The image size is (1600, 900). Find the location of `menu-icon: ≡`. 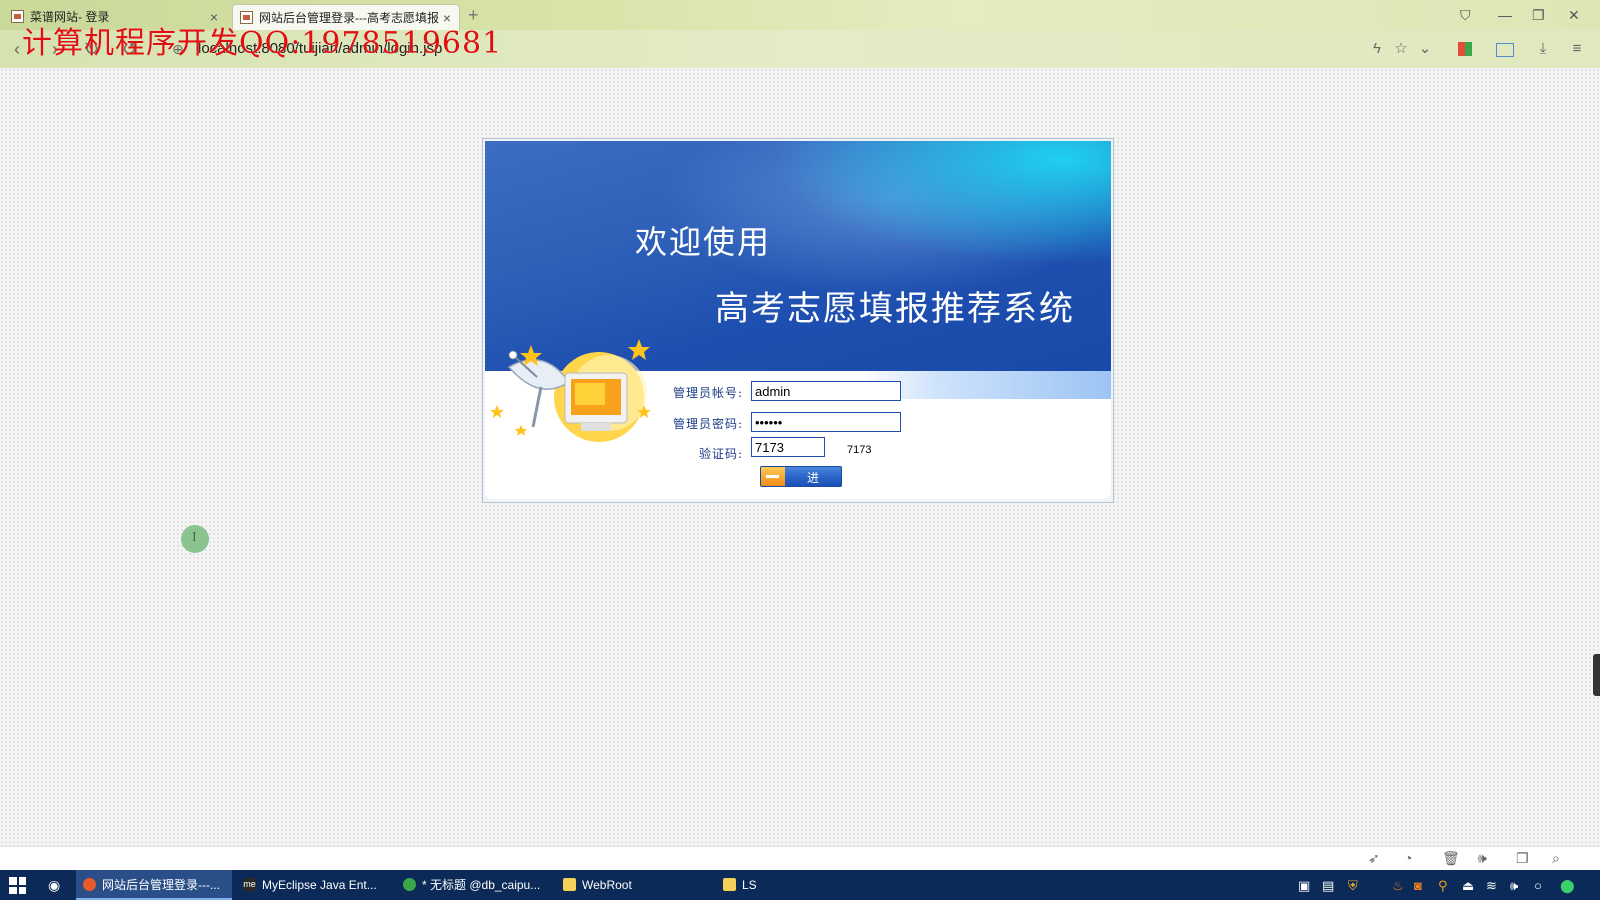

menu-icon: ≡ is located at coordinates (1577, 49).